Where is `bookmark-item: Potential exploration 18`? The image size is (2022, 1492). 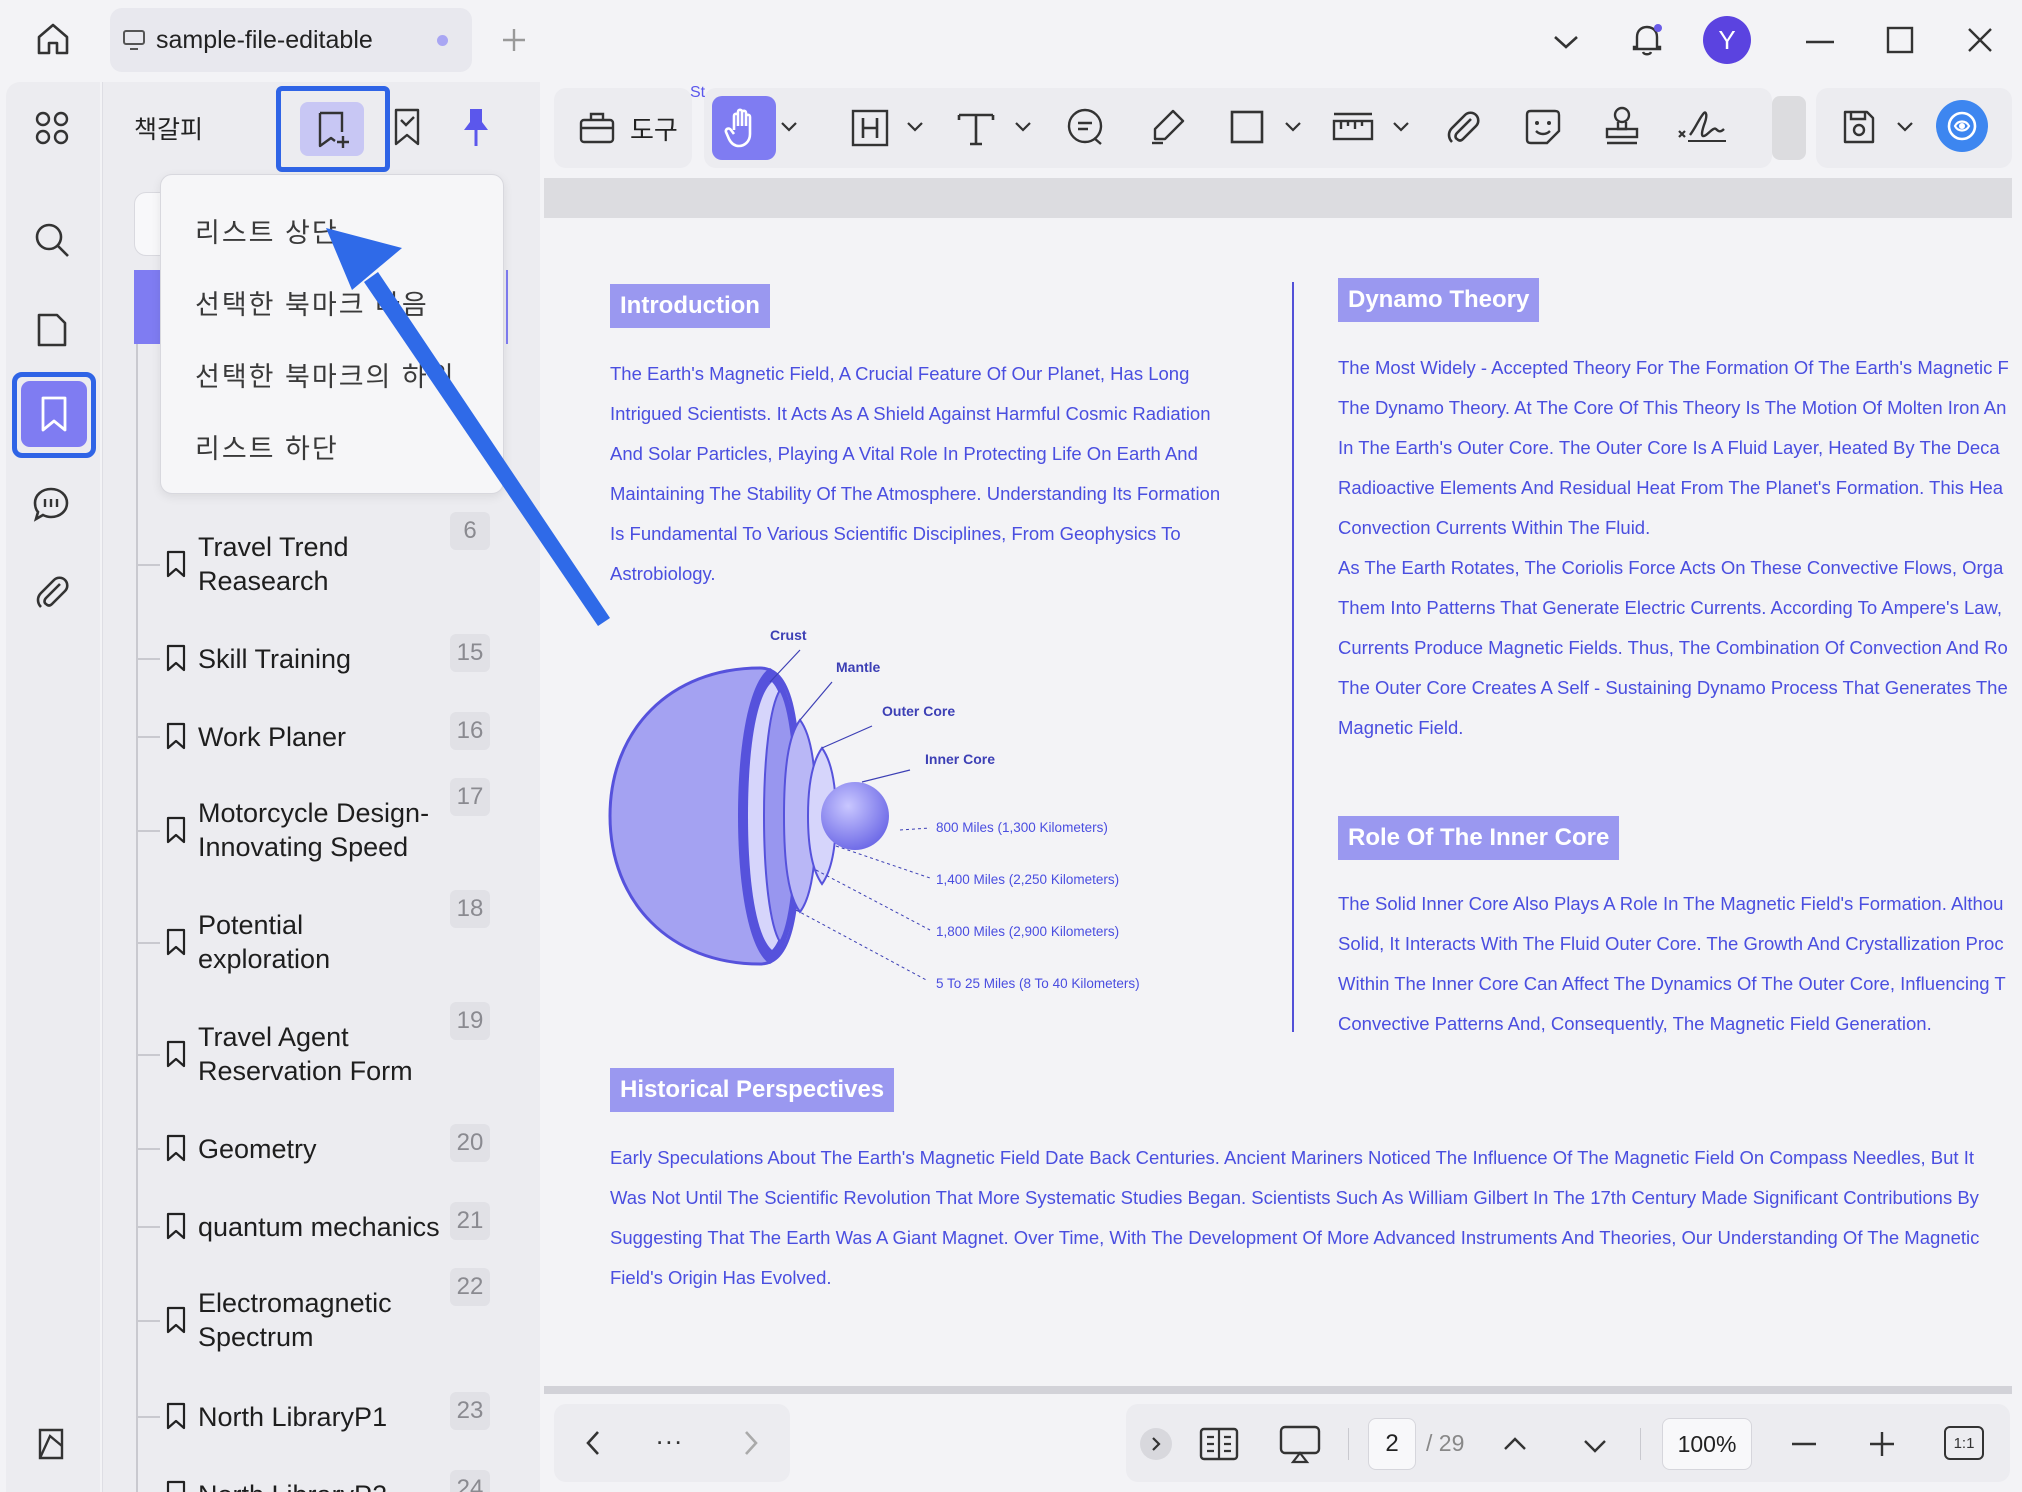
bookmark-item: Potential exploration 18 is located at coordinates (328, 939).